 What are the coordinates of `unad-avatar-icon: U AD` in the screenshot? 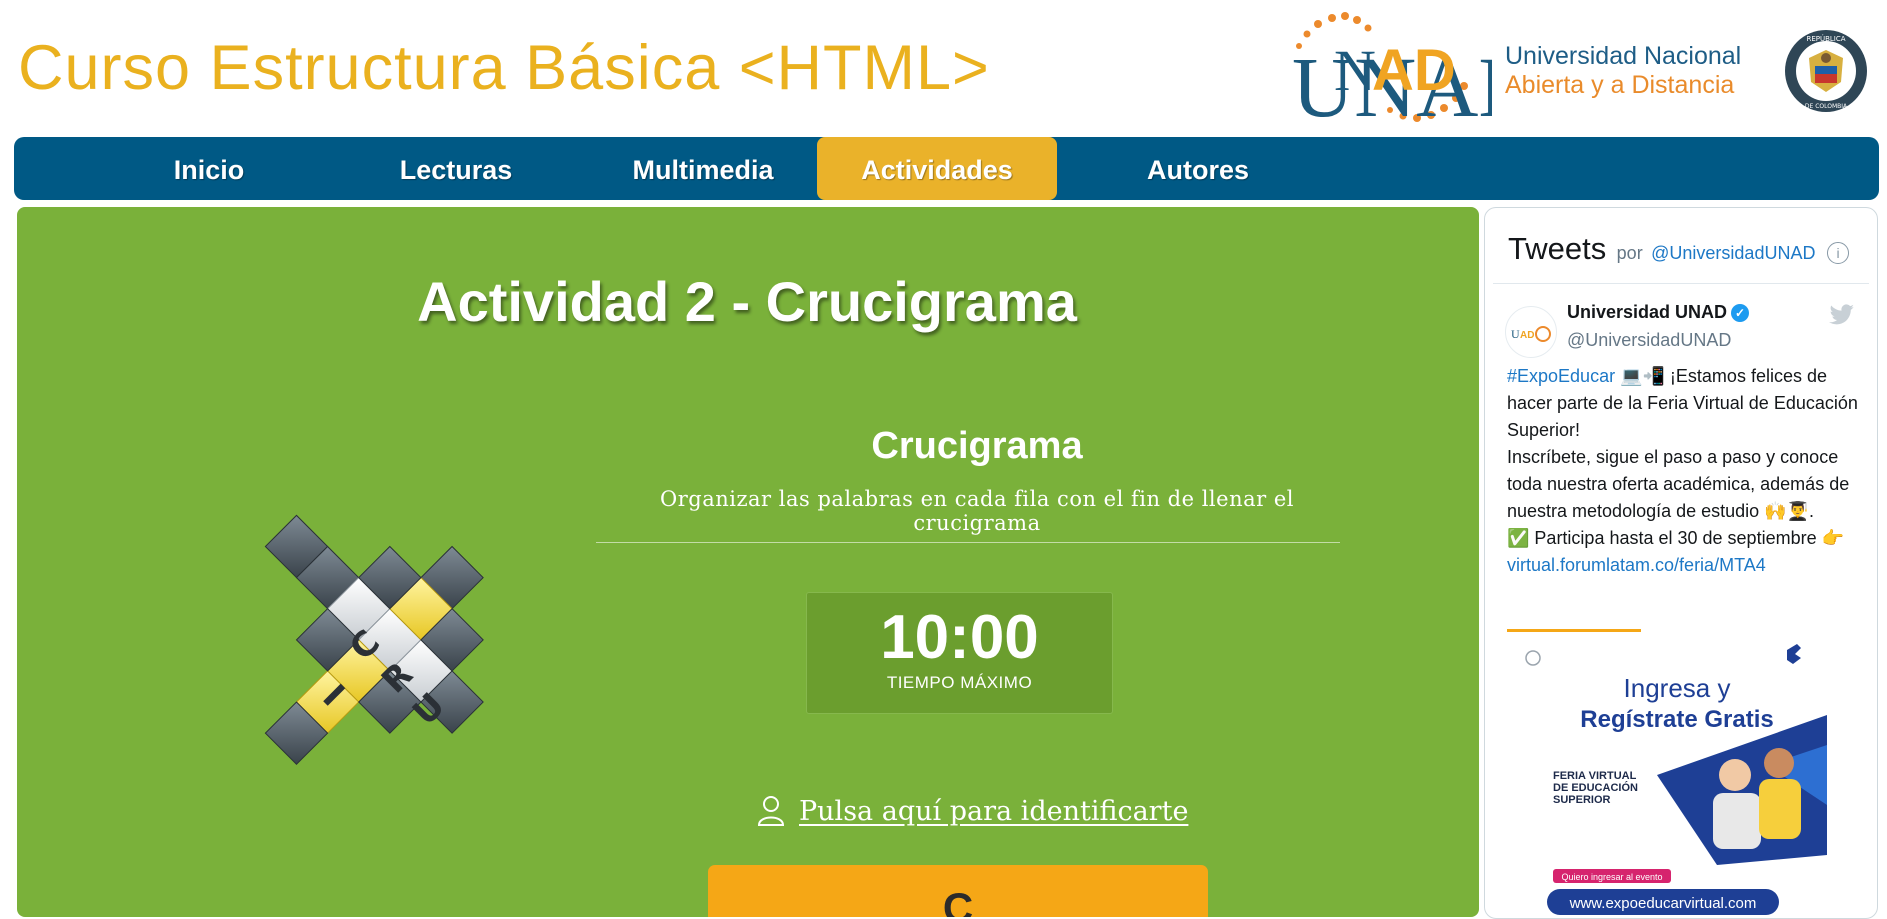 It's located at (1531, 334).